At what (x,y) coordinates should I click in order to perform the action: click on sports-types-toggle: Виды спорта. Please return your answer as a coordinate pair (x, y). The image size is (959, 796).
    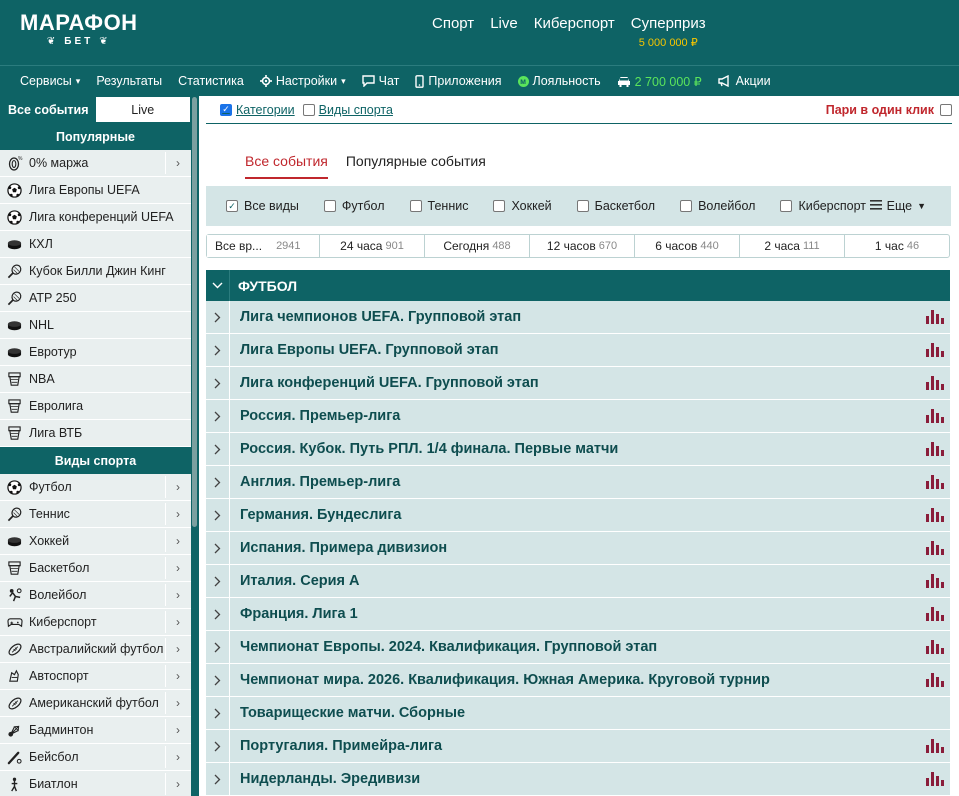
    Looking at the image, I should click on (347, 110).